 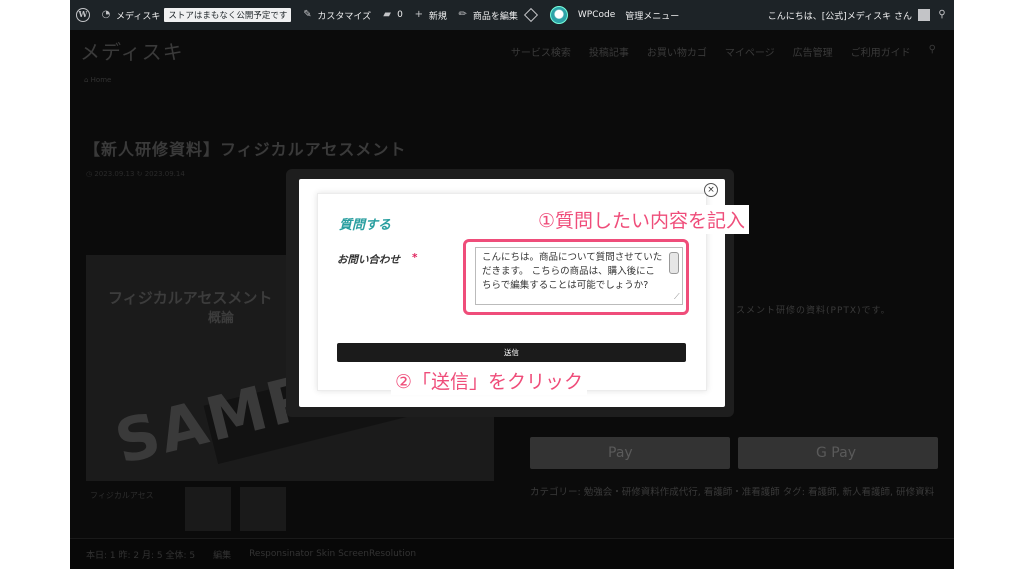 What do you see at coordinates (677, 51) in the screenshot?
I see `nav-item-cart: お買い物カゴ` at bounding box center [677, 51].